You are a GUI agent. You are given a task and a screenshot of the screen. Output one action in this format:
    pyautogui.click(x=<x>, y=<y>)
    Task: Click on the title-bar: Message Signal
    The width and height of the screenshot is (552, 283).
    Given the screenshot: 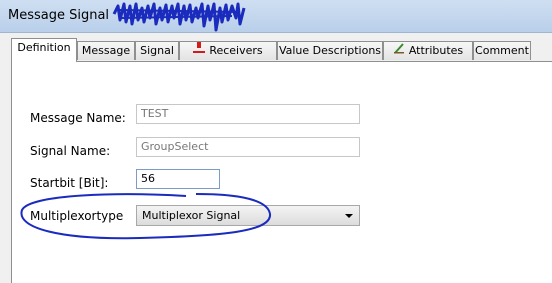 What is the action you would take?
    pyautogui.click(x=276, y=16)
    